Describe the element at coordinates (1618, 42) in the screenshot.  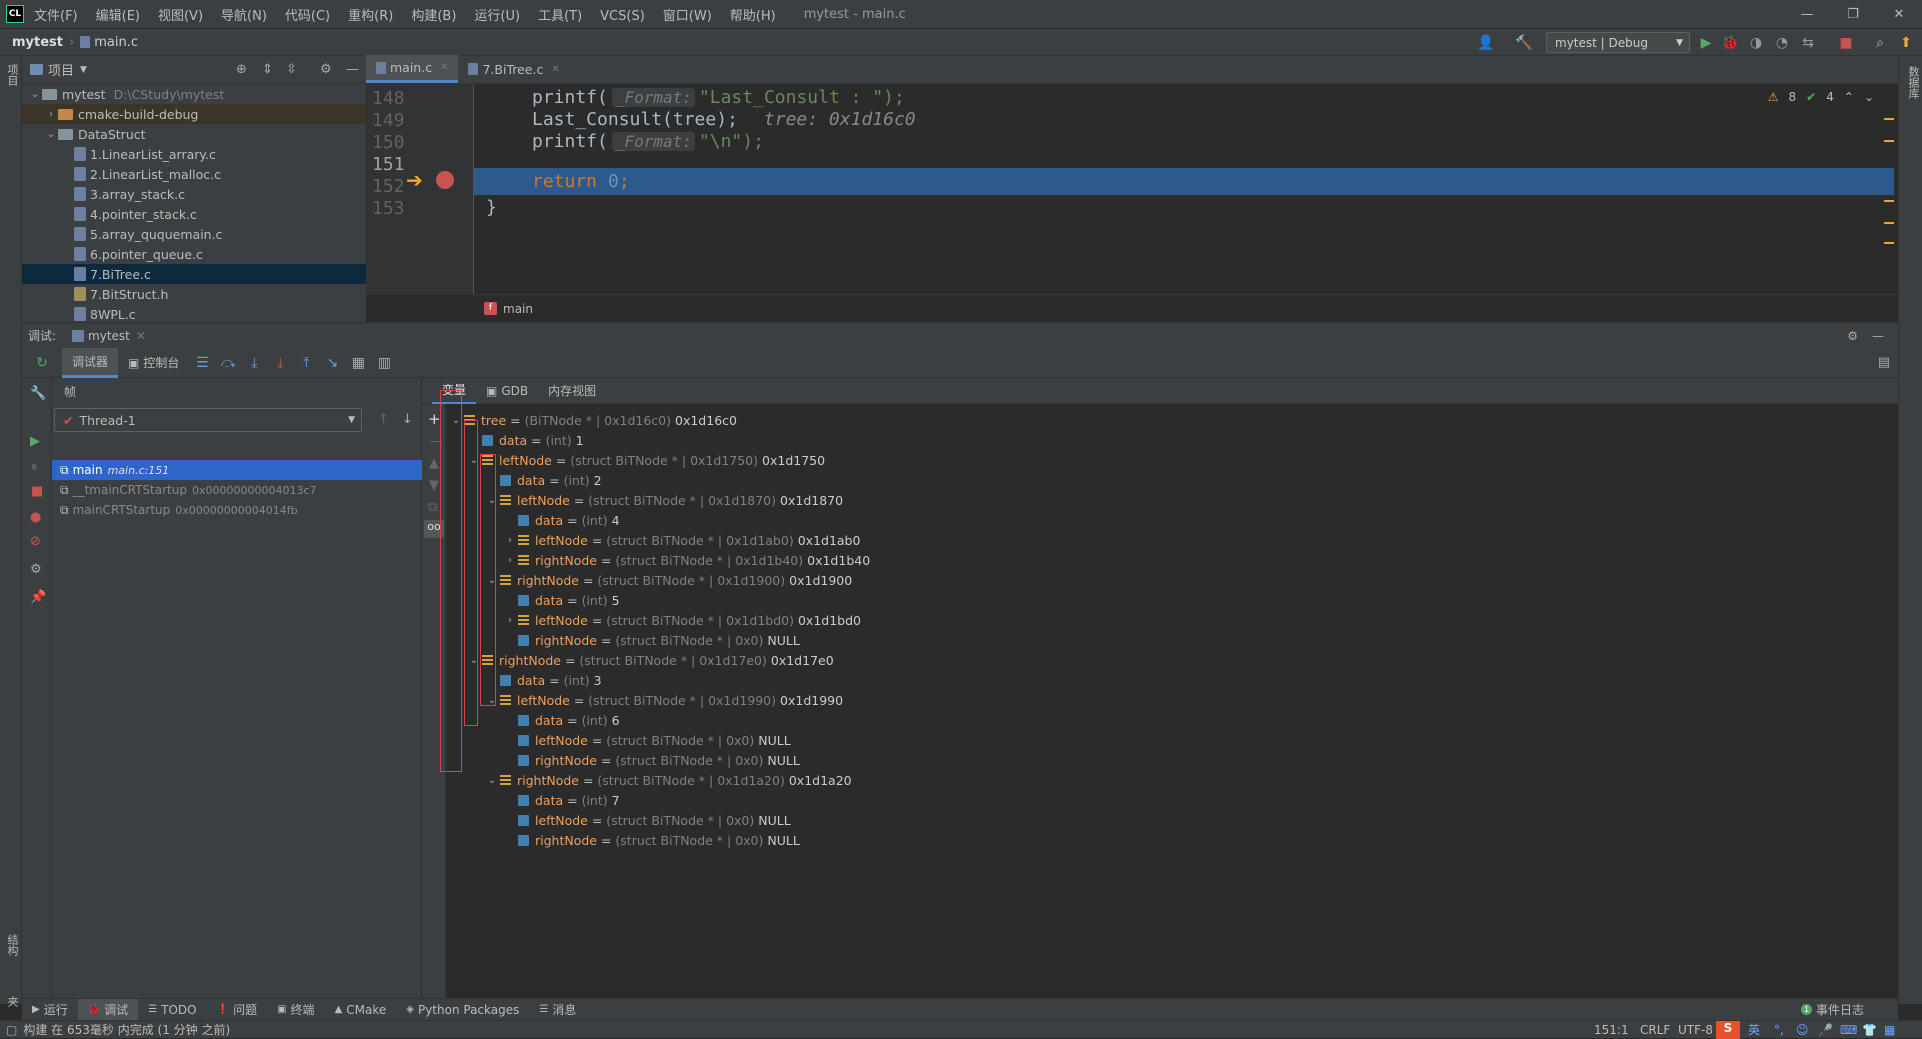
I see `run-config-selector: mytest | Debug ▼` at that location.